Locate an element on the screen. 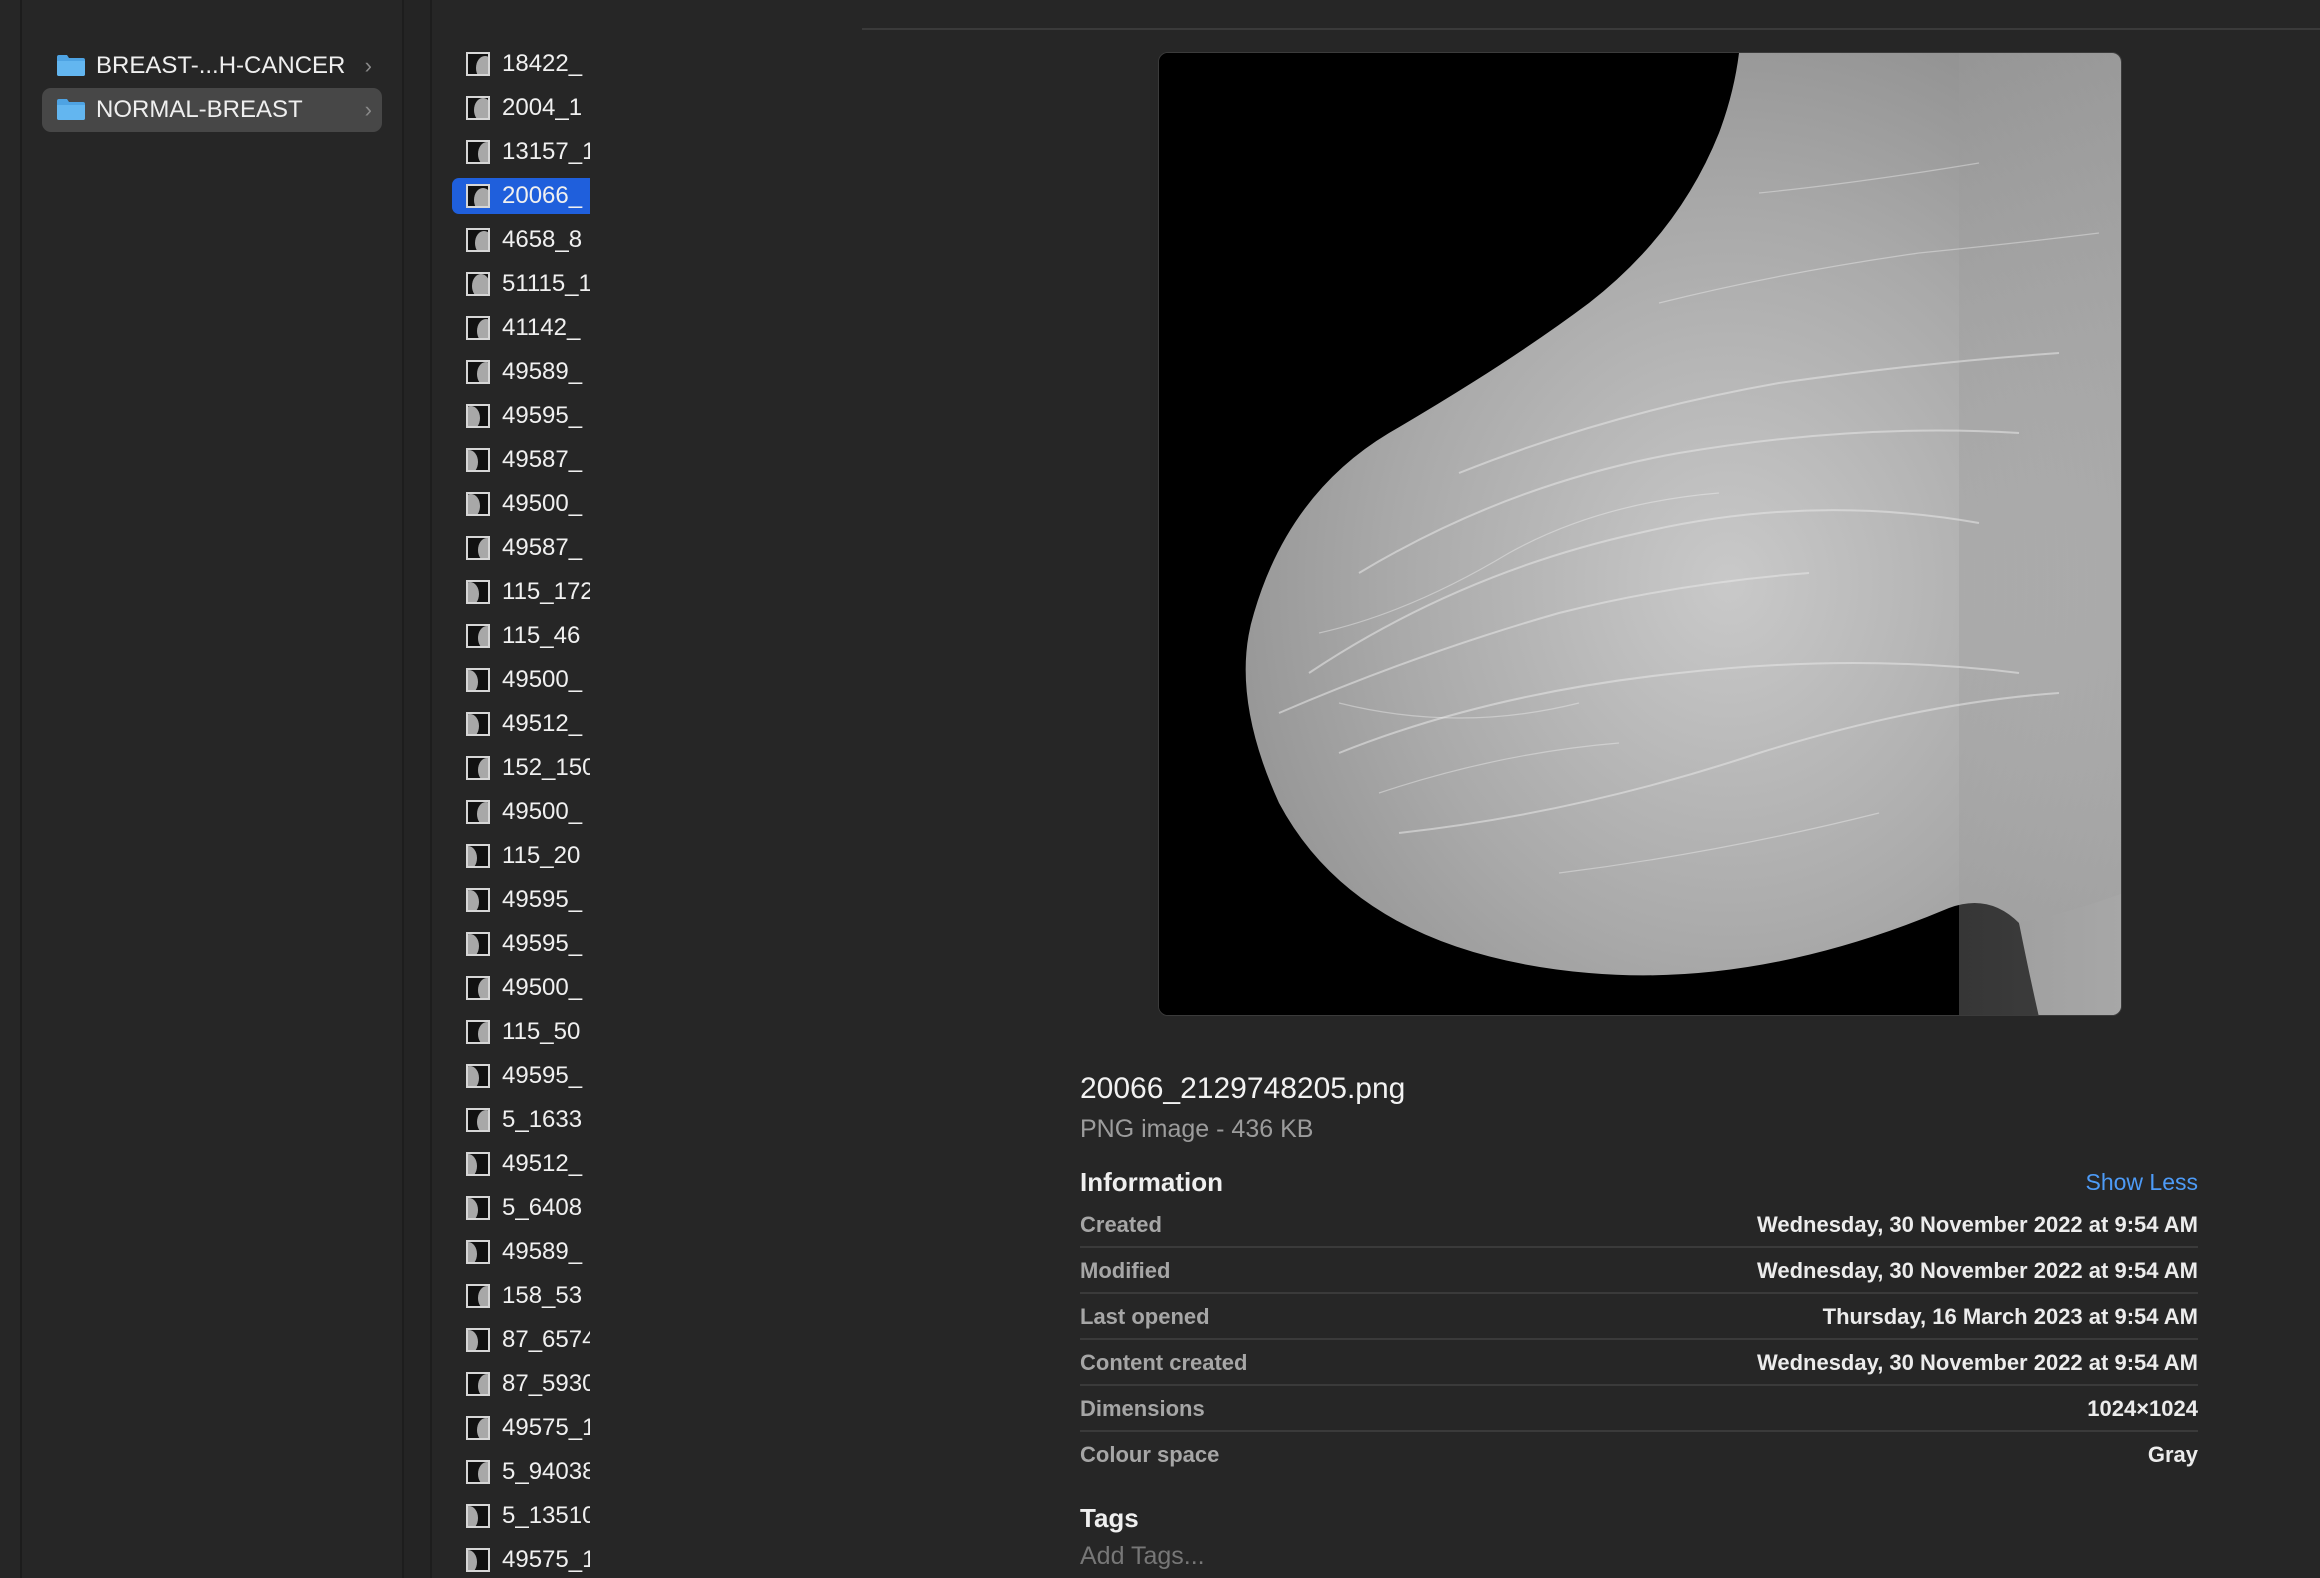  file-label: 41142_ is located at coordinates (541, 327).